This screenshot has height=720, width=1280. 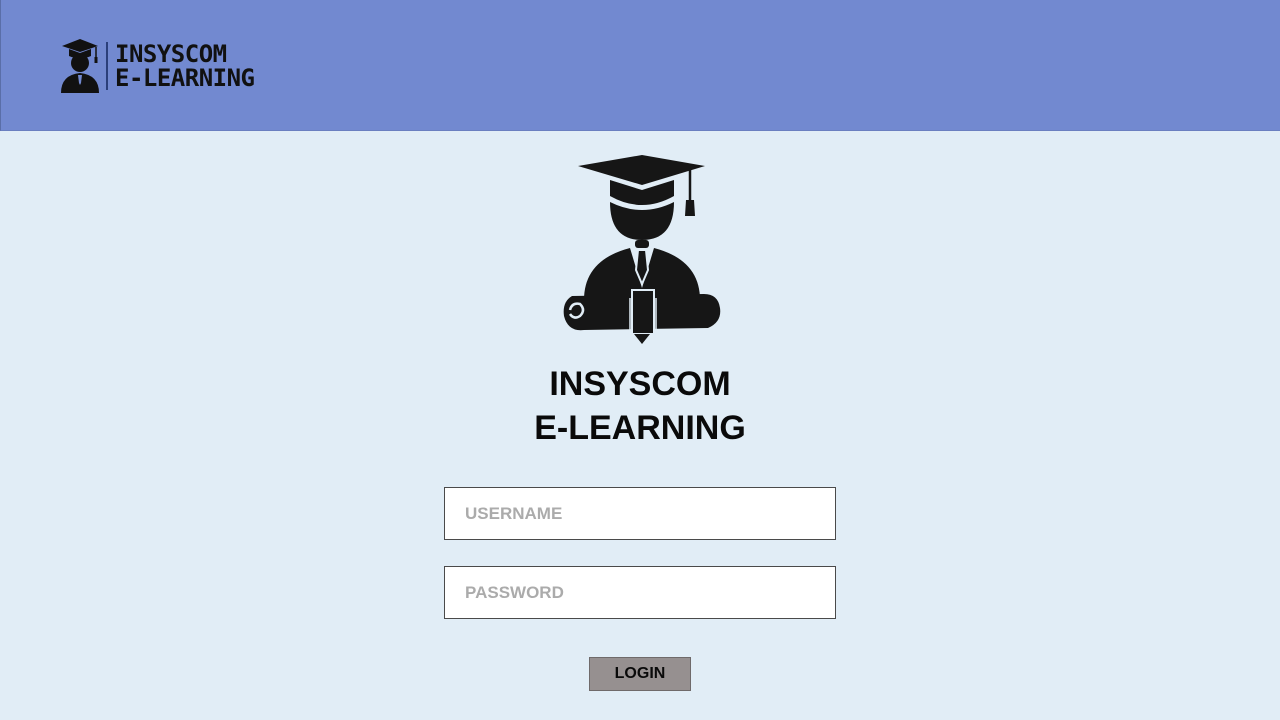 What do you see at coordinates (107, 66) in the screenshot?
I see `header-divider` at bounding box center [107, 66].